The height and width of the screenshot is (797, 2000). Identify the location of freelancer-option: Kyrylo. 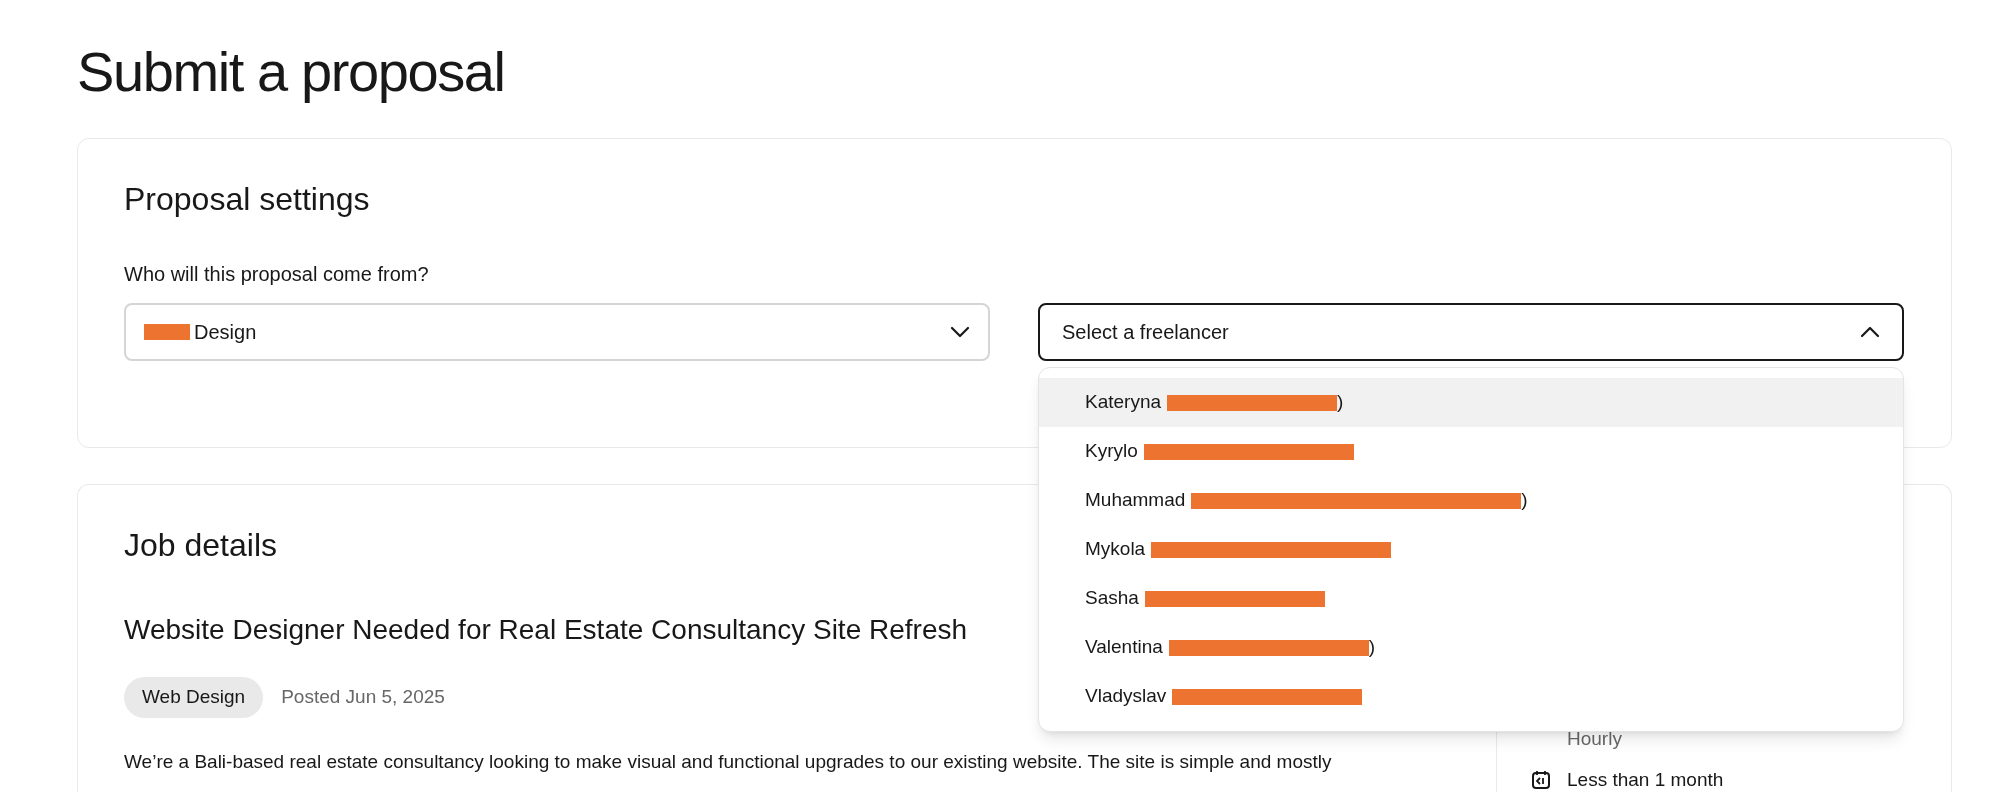
(1471, 451).